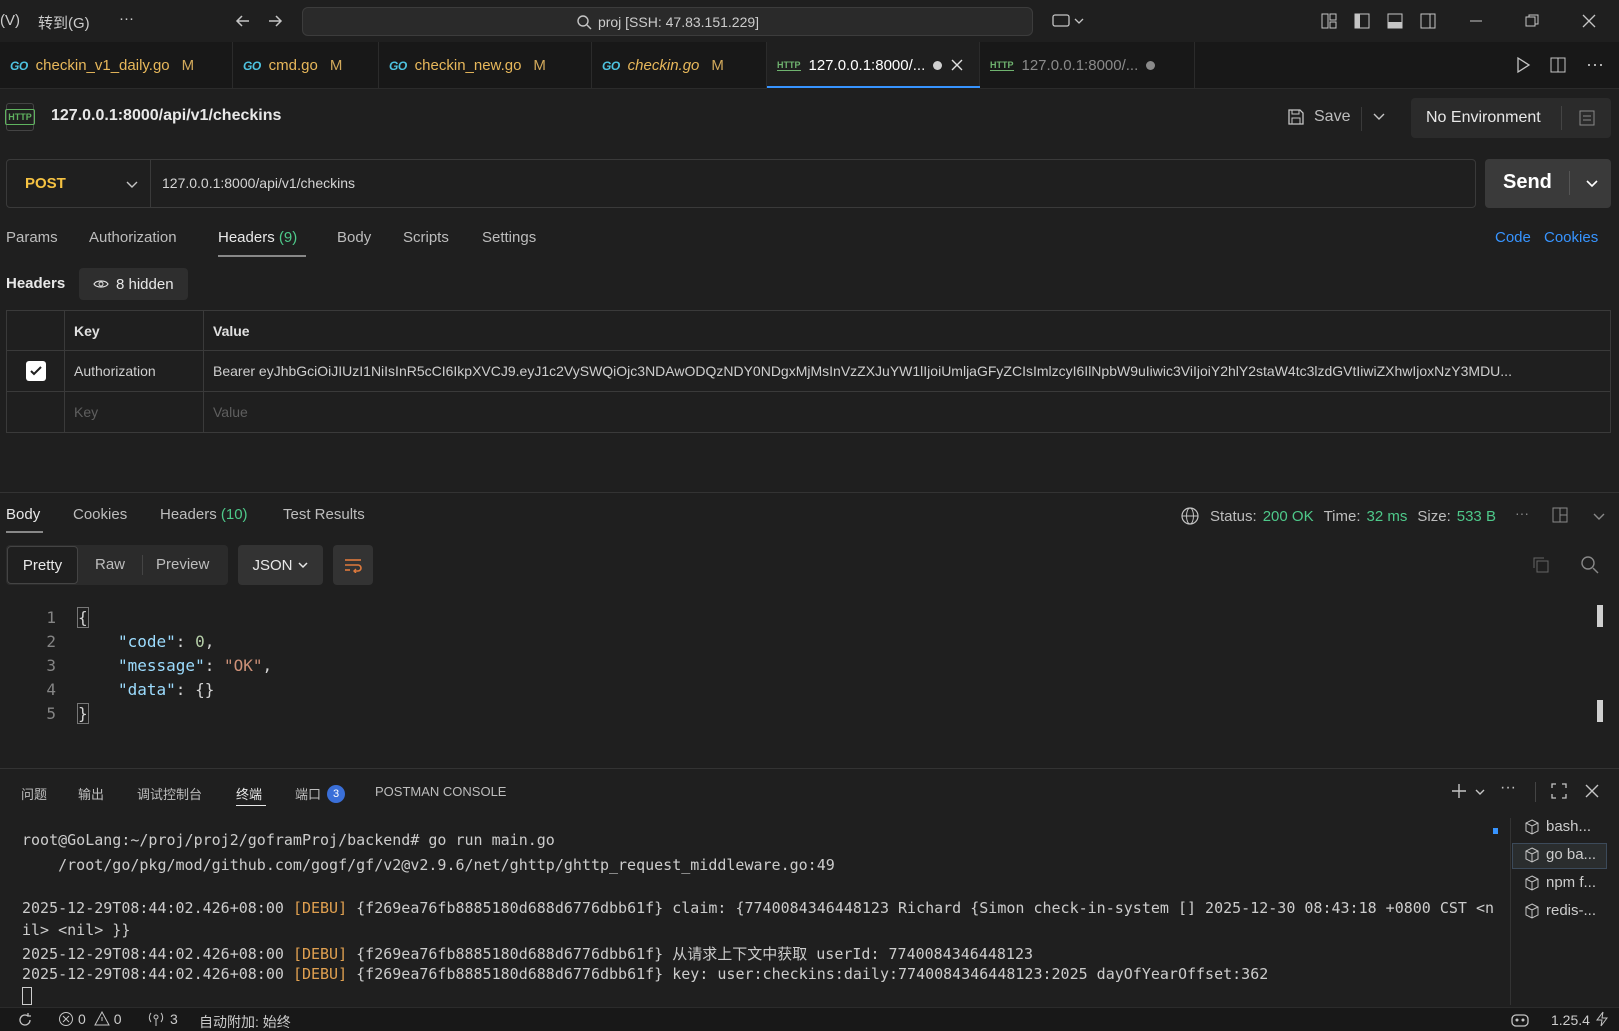 The image size is (1619, 1031). Describe the element at coordinates (1332, 116) in the screenshot. I see `save-label: Save` at that location.